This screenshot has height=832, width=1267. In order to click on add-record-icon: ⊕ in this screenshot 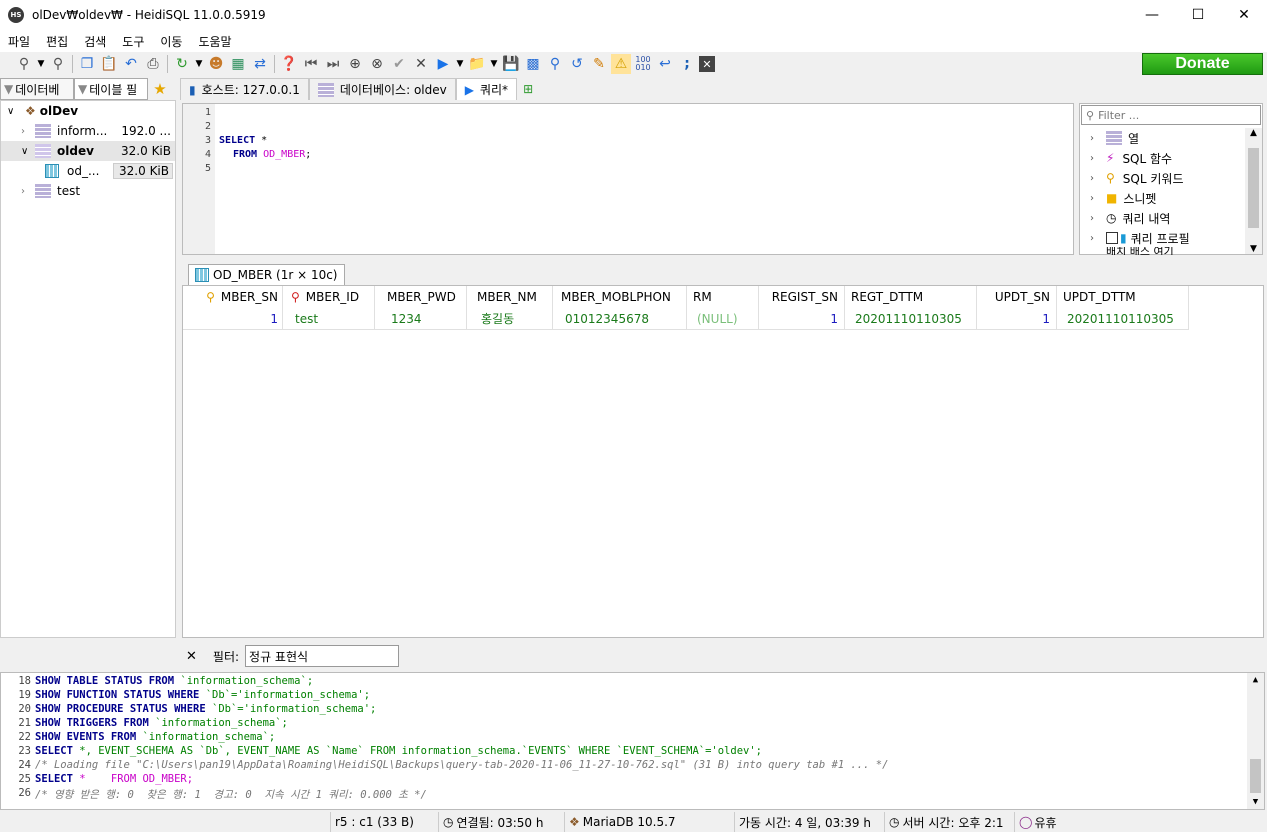, I will do `click(355, 64)`.